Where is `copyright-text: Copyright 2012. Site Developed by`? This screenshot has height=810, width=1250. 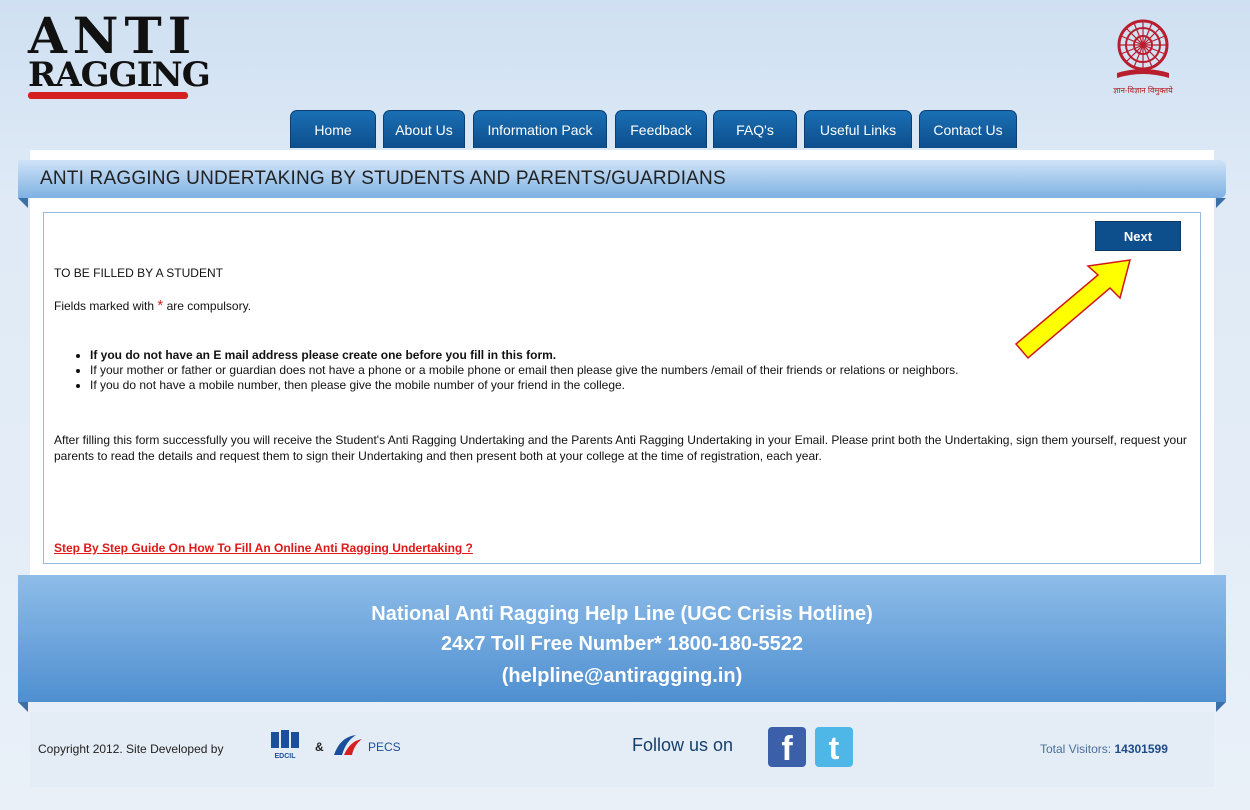 copyright-text: Copyright 2012. Site Developed by is located at coordinates (131, 749).